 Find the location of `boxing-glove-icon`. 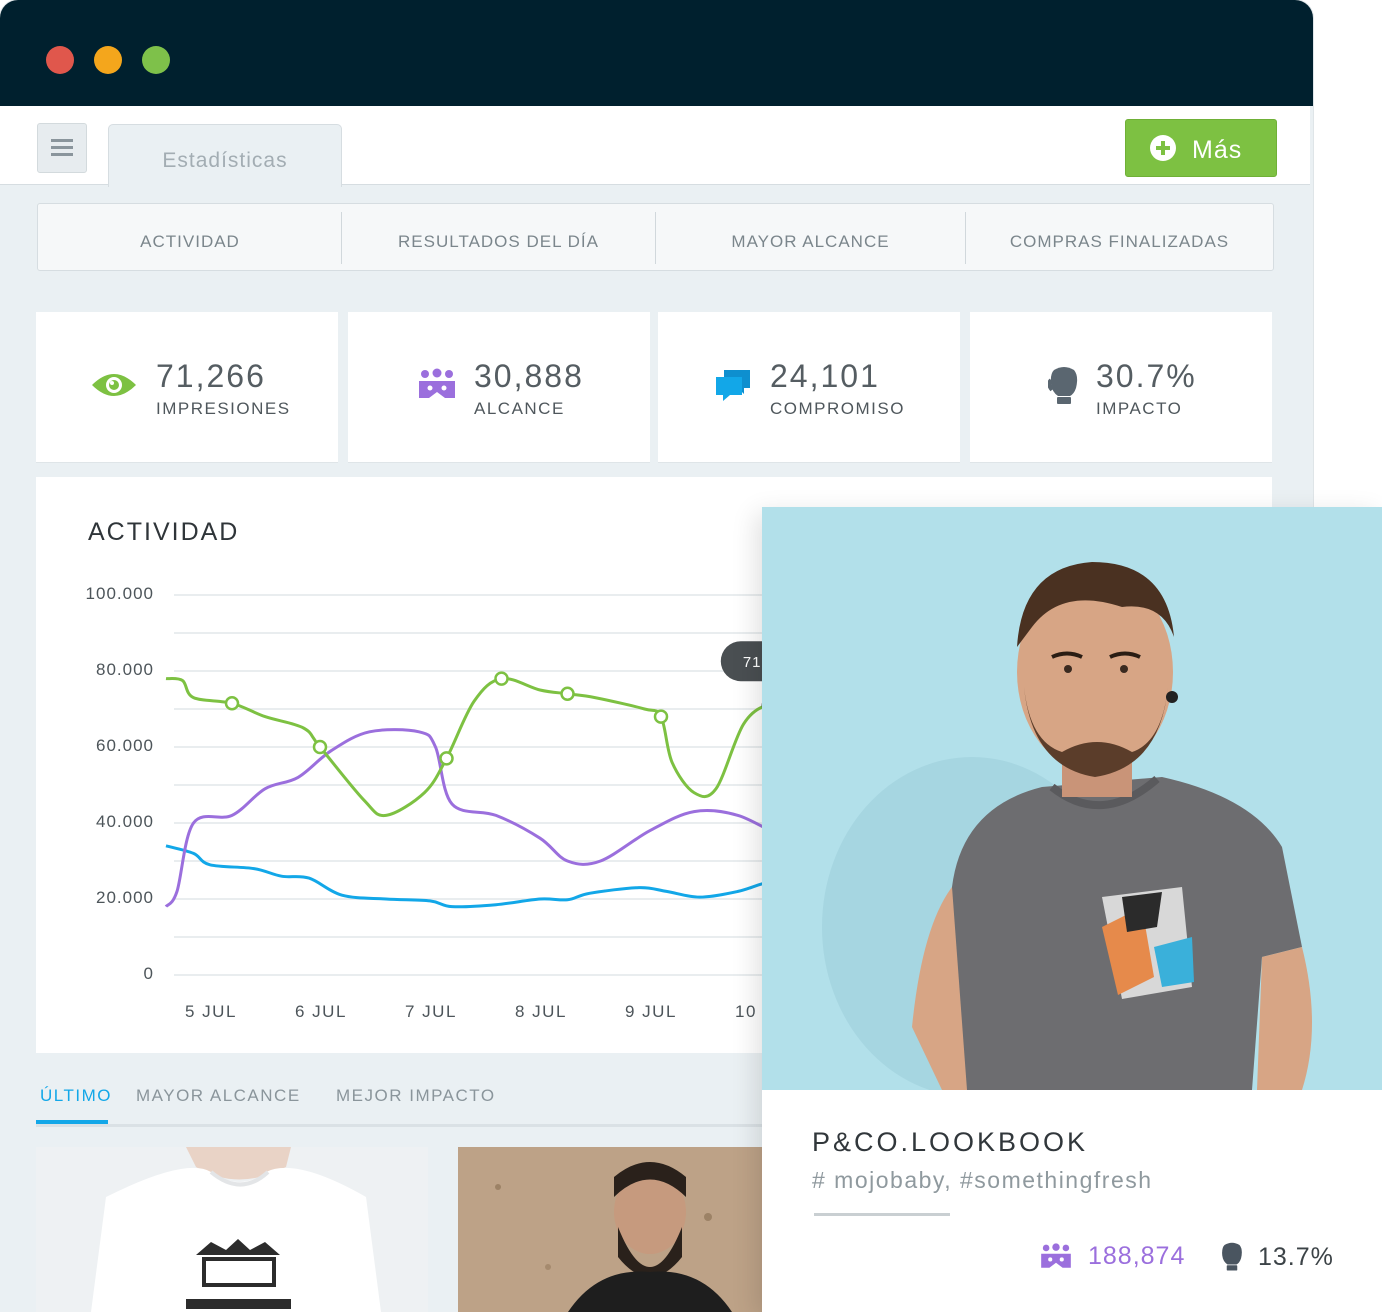

boxing-glove-icon is located at coordinates (1232, 1256).